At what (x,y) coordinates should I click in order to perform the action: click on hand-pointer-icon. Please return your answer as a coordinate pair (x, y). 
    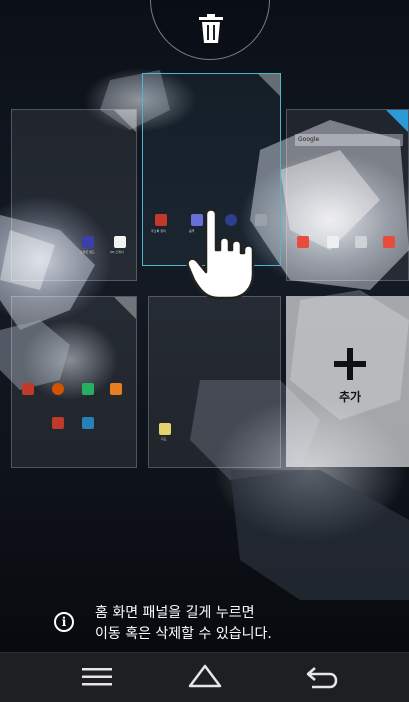
    Looking at the image, I should click on (220, 254).